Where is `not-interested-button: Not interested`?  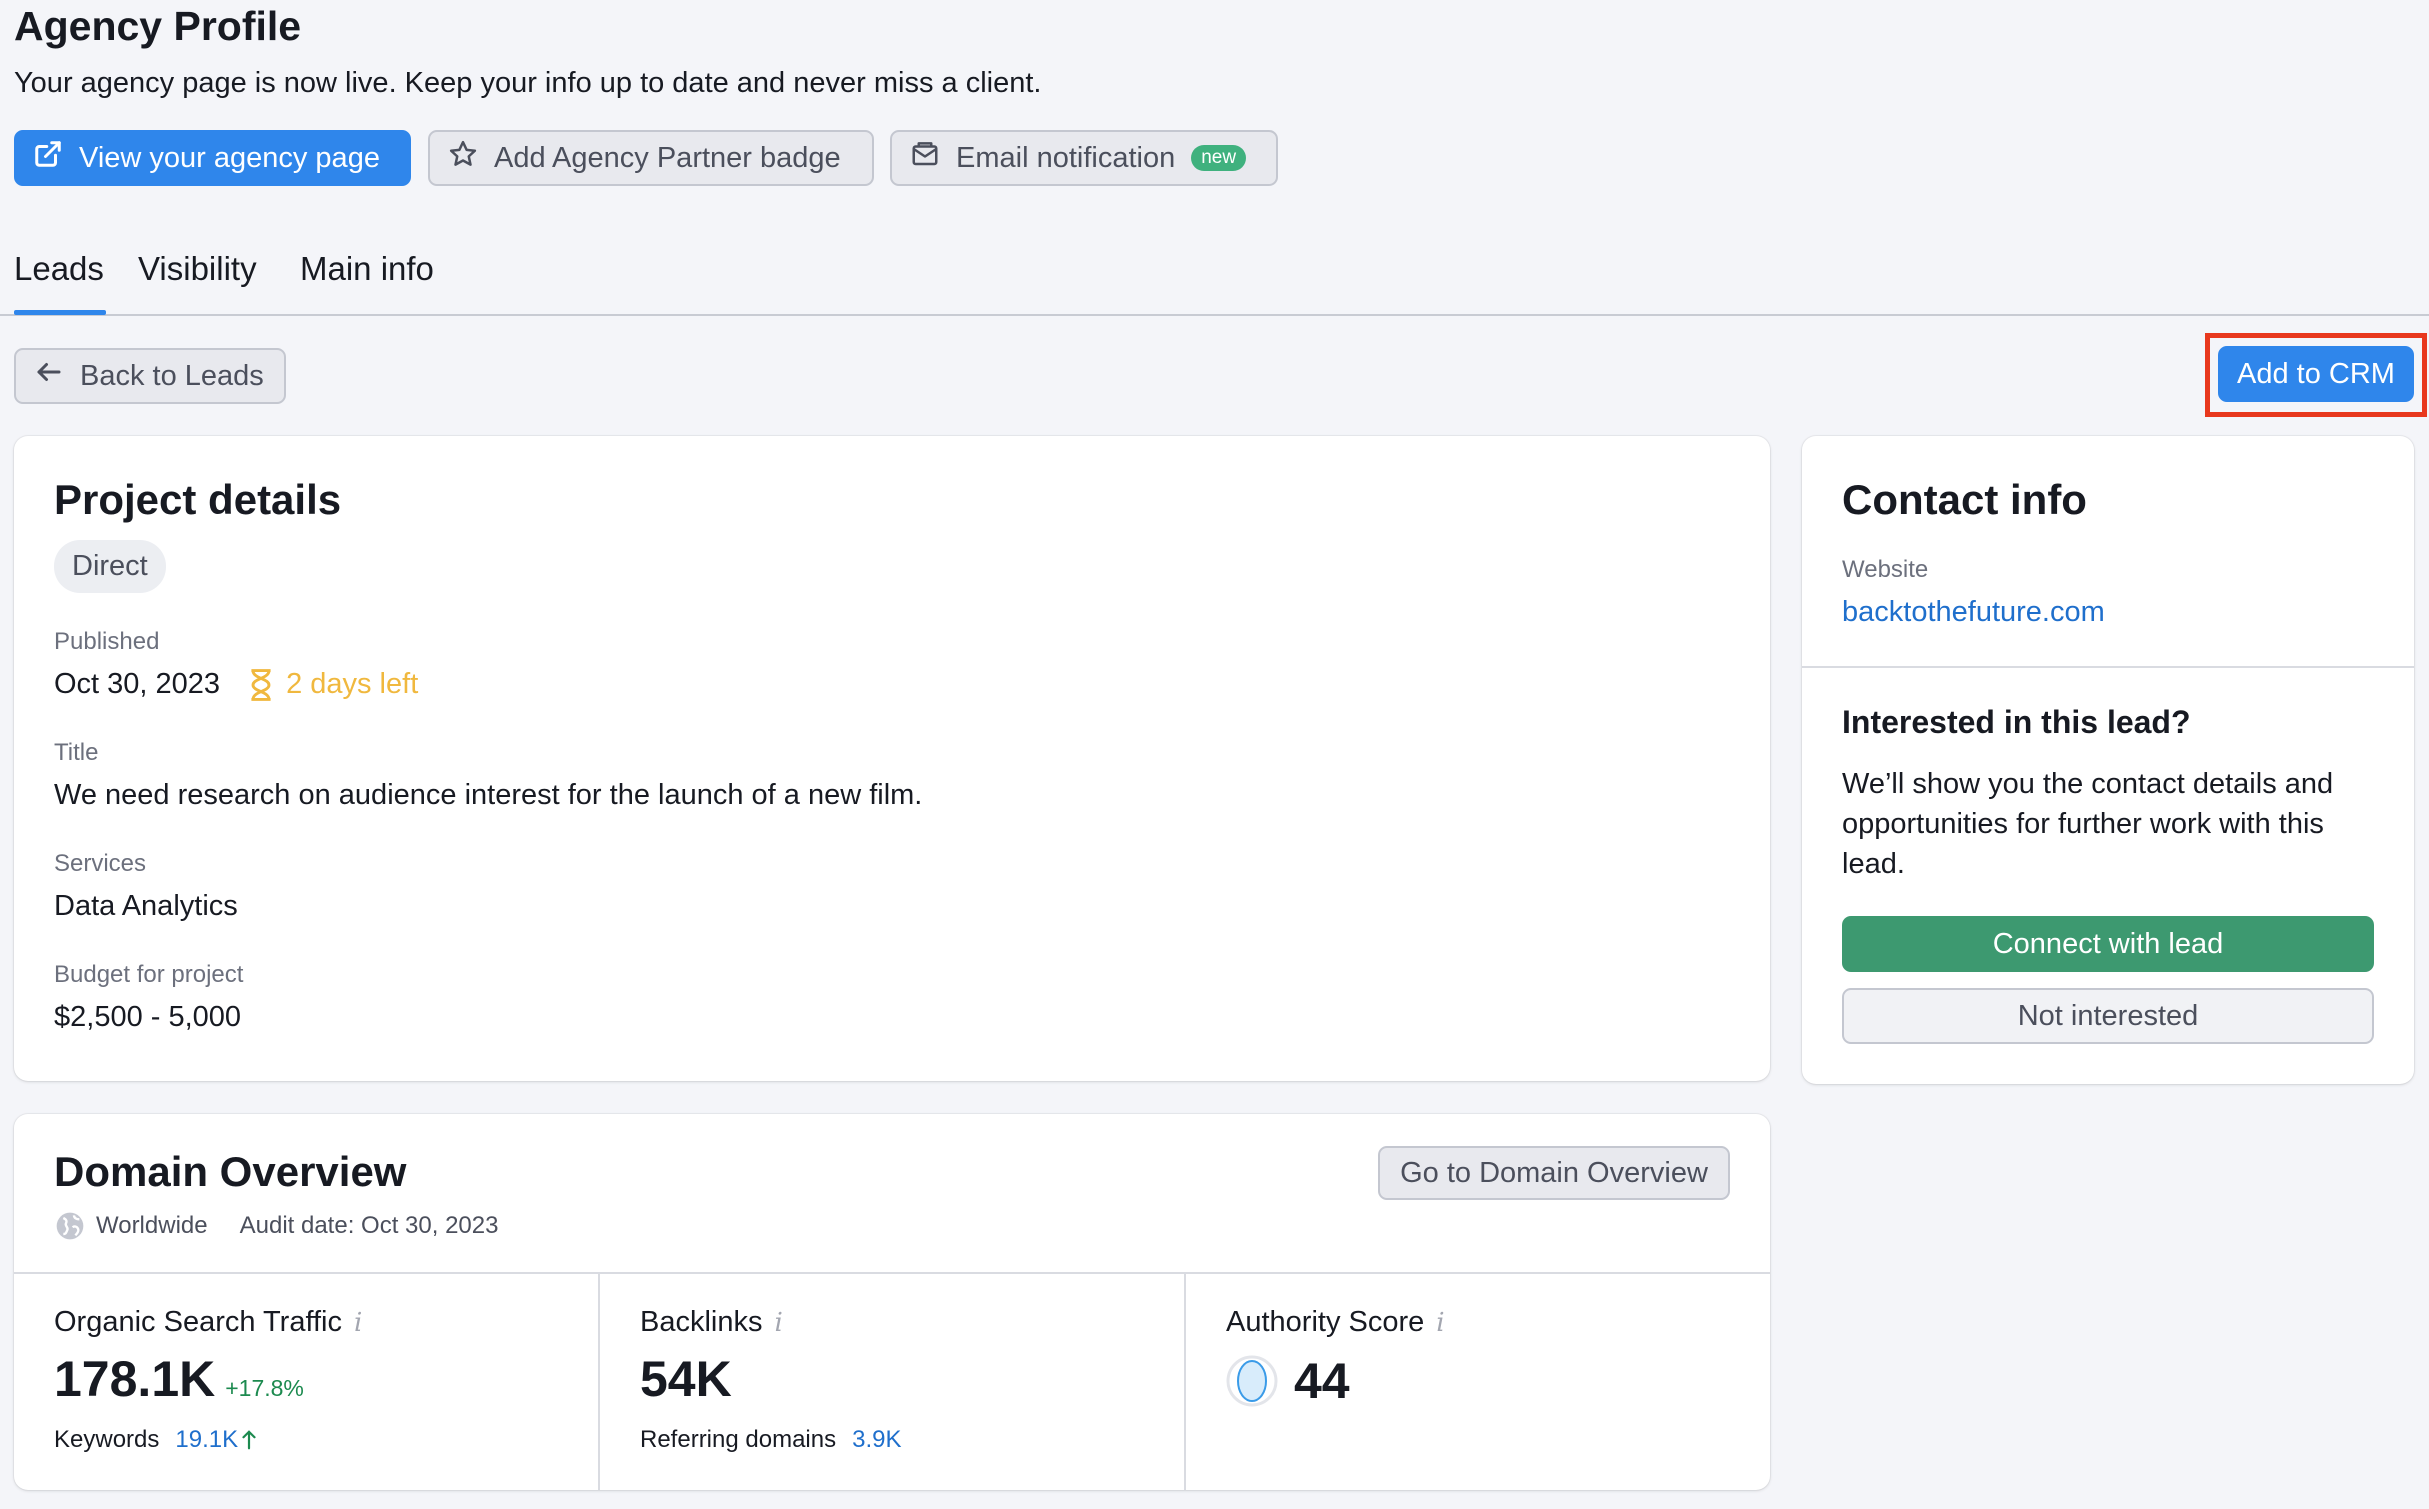 not-interested-button: Not interested is located at coordinates (2108, 1016).